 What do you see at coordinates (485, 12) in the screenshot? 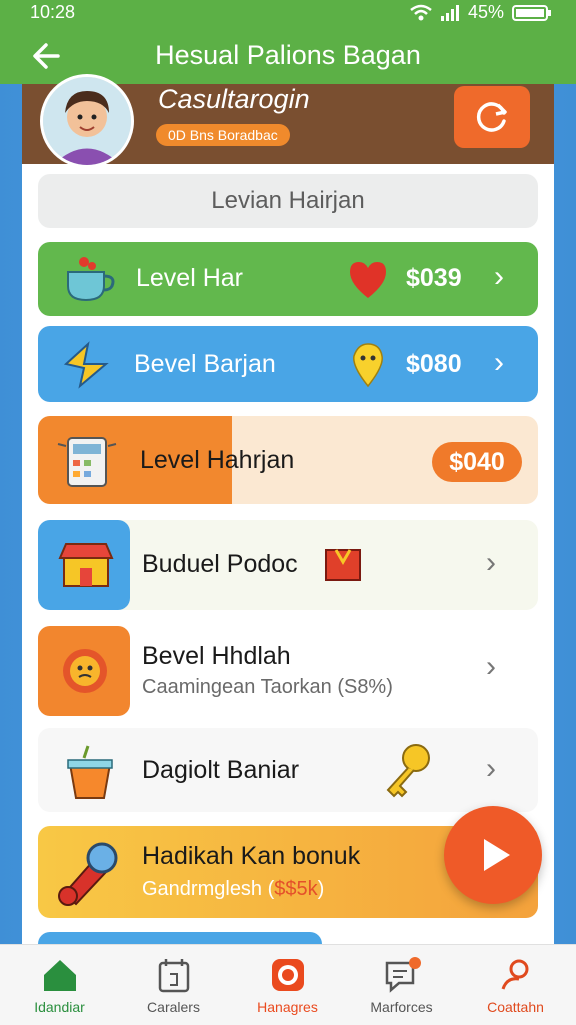
I see `battery-percent: 45%` at bounding box center [485, 12].